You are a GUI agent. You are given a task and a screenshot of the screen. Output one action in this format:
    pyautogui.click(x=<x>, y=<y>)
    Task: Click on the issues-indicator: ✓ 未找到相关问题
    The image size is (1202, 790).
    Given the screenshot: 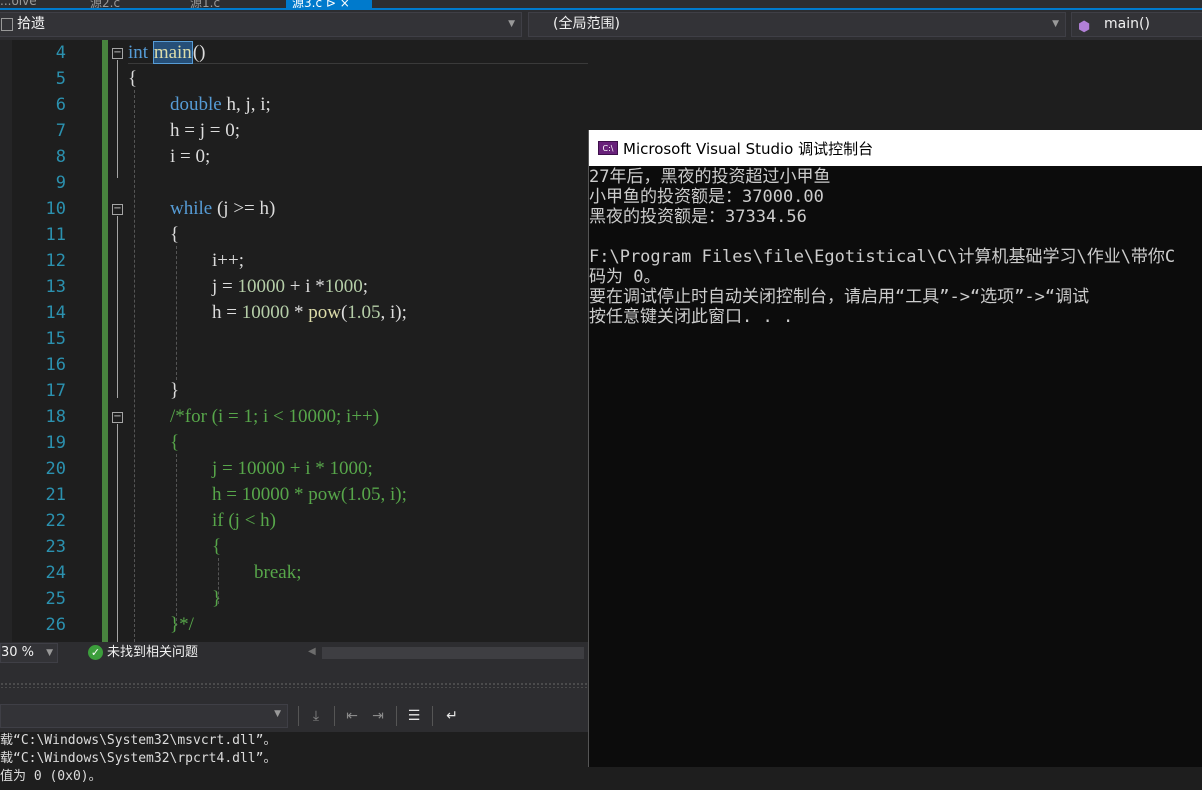 What is the action you would take?
    pyautogui.click(x=143, y=653)
    